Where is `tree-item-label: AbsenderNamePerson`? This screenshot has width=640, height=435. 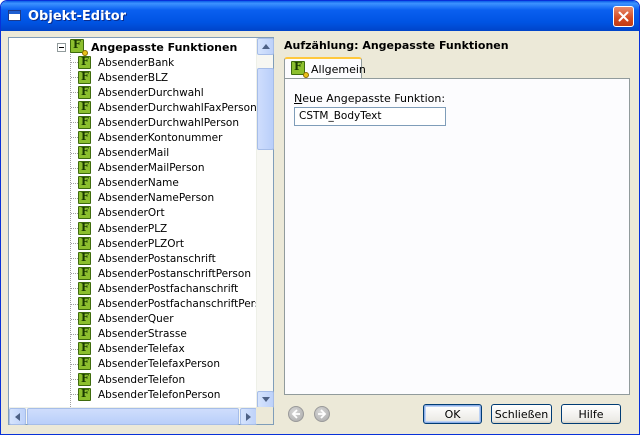 tree-item-label: AbsenderNamePerson is located at coordinates (156, 198).